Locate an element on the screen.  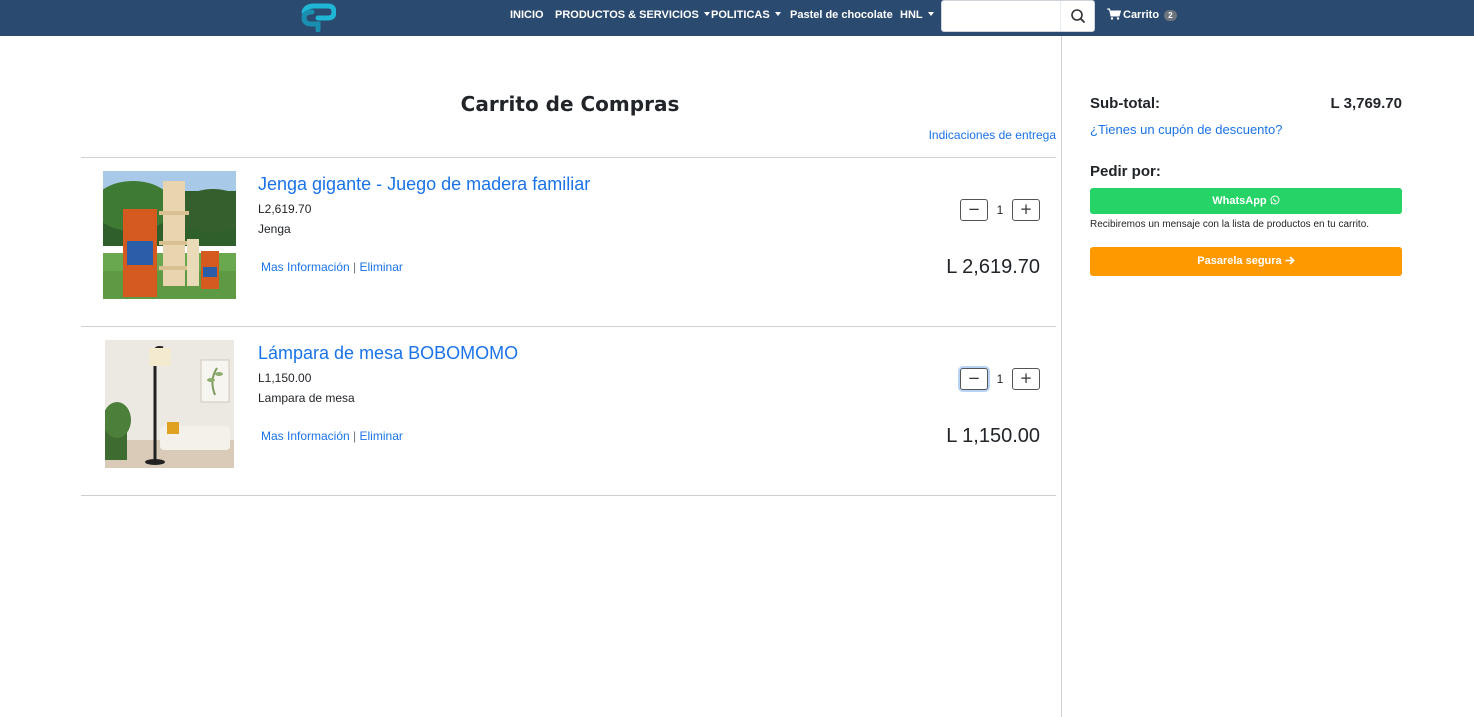
sidebar-divider is located at coordinates (1061, 376).